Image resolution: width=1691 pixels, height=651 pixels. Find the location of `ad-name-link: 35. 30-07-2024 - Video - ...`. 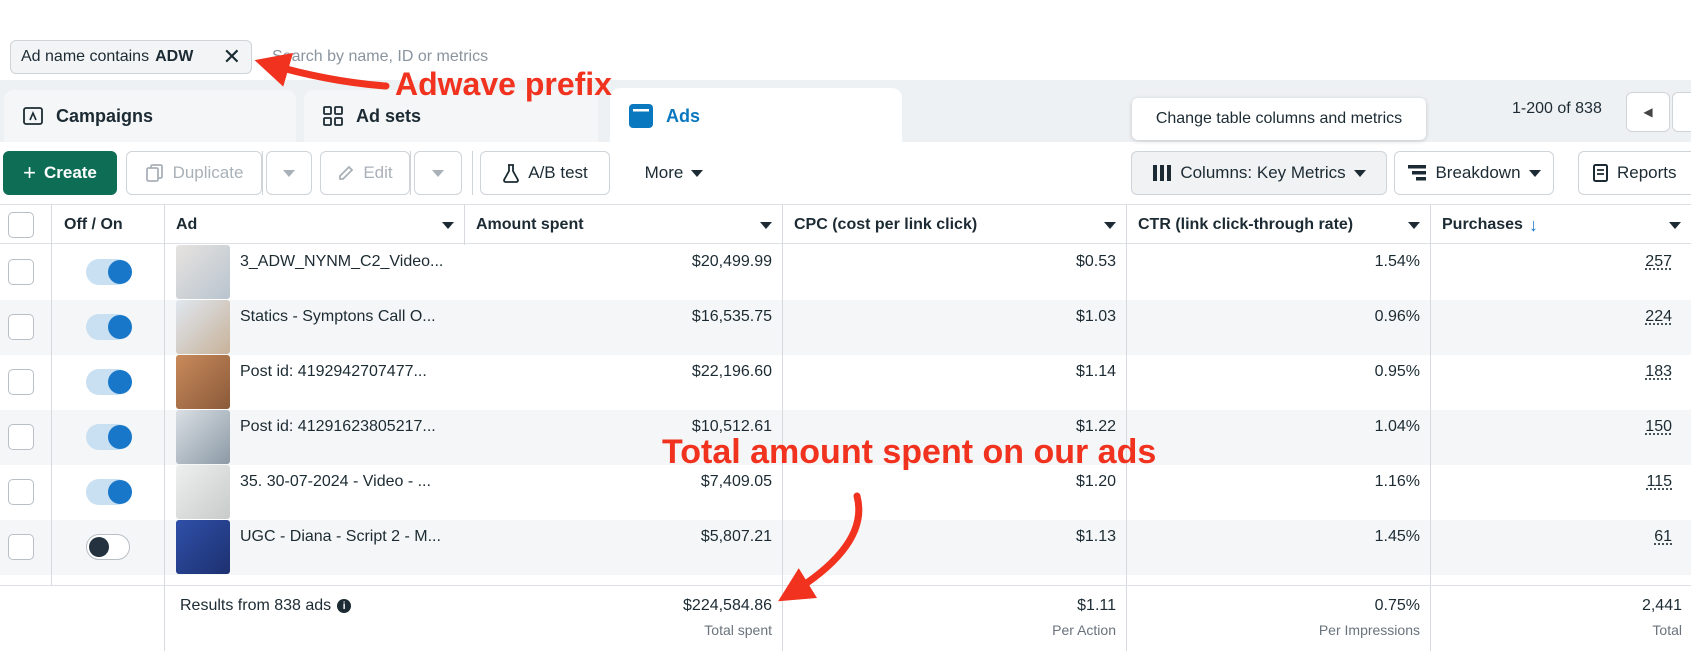

ad-name-link: 35. 30-07-2024 - Video - ... is located at coordinates (335, 482).